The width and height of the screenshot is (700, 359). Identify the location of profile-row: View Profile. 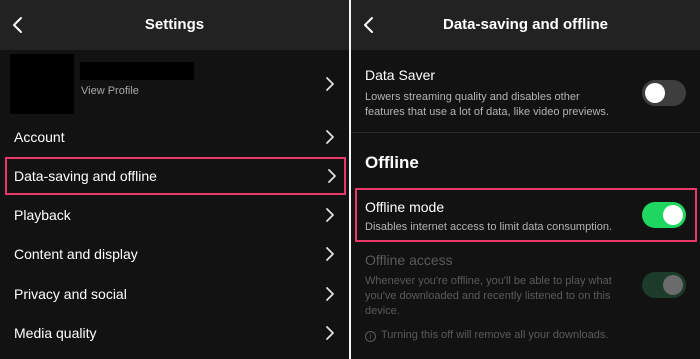
(174, 84).